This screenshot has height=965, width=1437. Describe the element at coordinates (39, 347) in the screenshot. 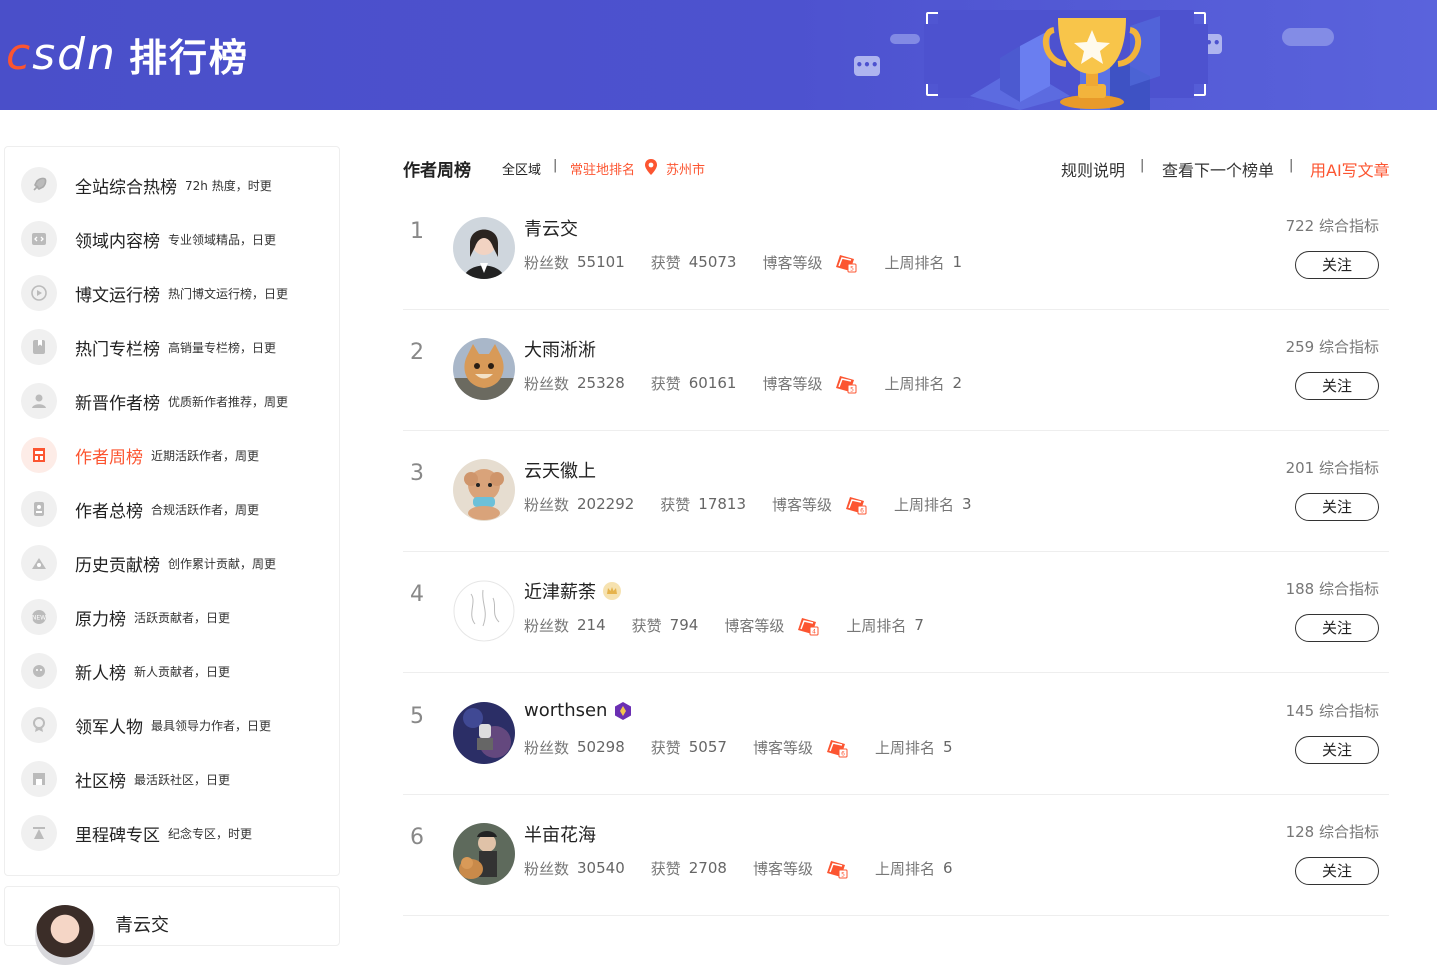

I see `book-icon` at that location.